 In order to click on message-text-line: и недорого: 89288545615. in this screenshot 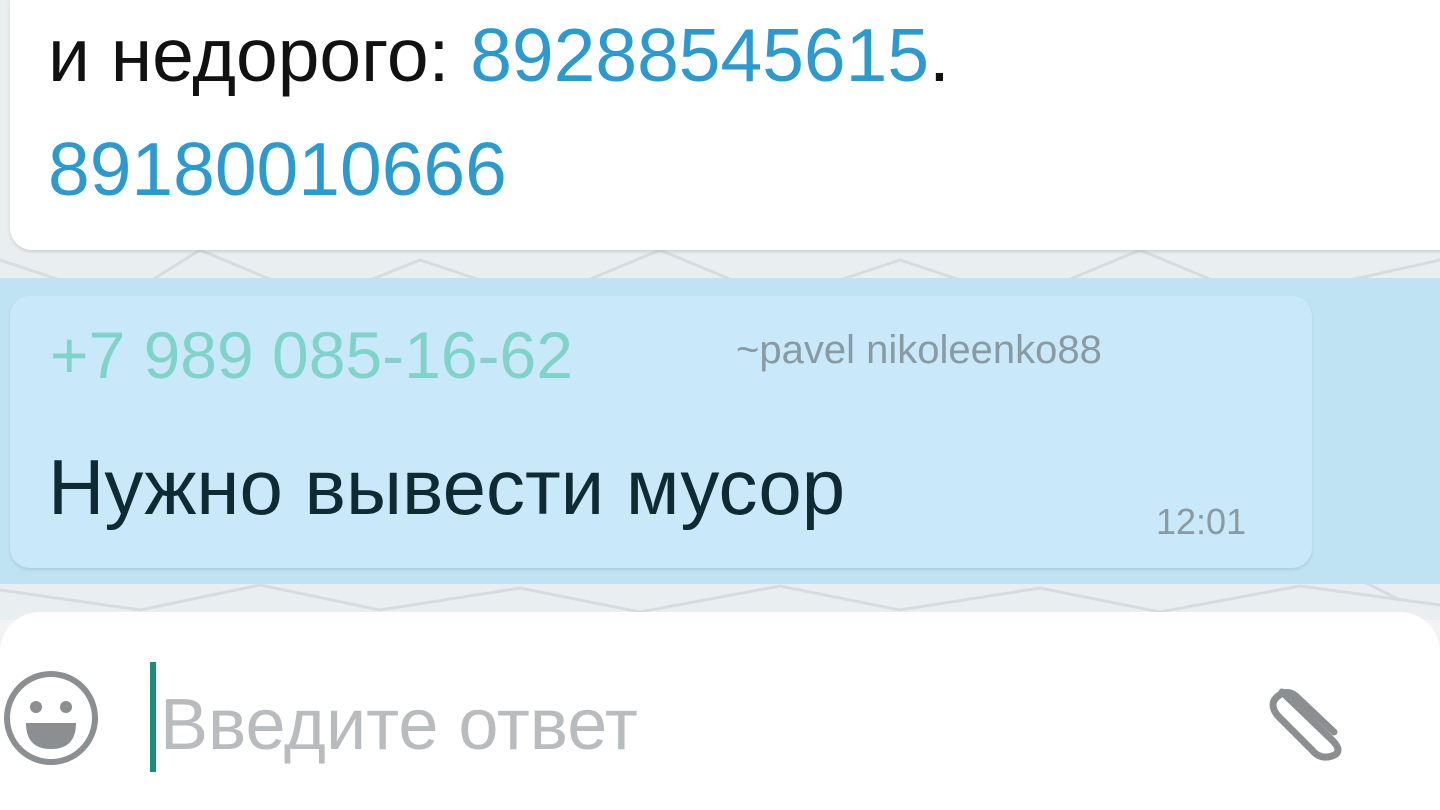, I will do `click(499, 55)`.